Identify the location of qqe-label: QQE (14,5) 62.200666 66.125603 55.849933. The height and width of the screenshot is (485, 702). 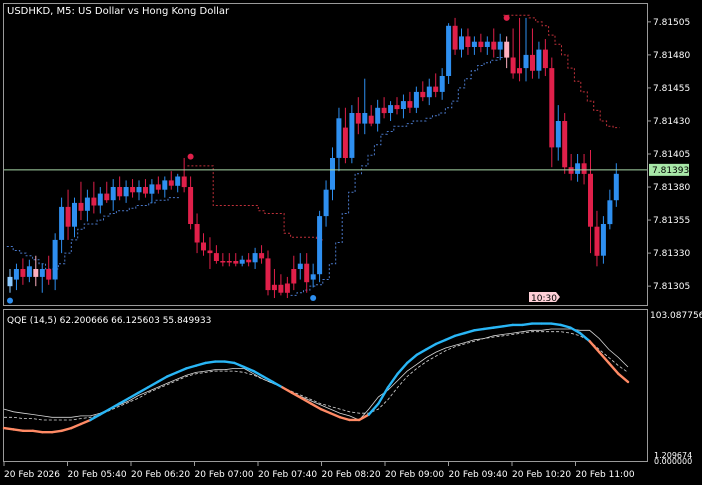
(109, 321).